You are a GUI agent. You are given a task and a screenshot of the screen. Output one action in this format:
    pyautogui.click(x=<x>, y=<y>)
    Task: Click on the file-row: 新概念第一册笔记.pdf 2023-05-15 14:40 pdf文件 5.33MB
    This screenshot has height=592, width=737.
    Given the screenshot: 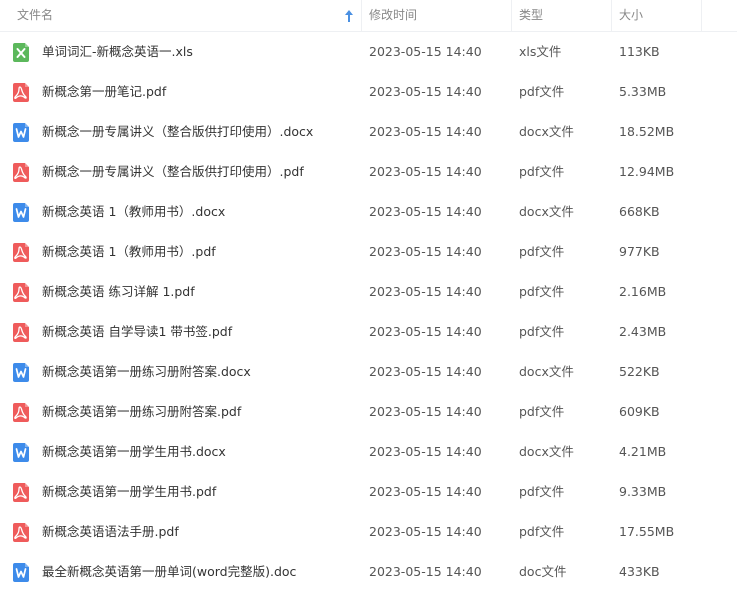 What is the action you would take?
    pyautogui.click(x=368, y=92)
    